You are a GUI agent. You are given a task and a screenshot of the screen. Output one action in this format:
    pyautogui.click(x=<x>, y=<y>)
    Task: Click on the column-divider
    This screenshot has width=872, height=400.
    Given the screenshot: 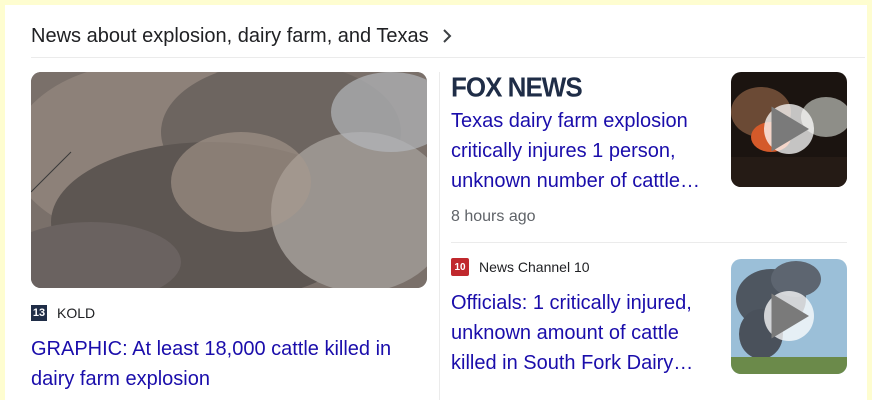 What is the action you would take?
    pyautogui.click(x=439, y=236)
    